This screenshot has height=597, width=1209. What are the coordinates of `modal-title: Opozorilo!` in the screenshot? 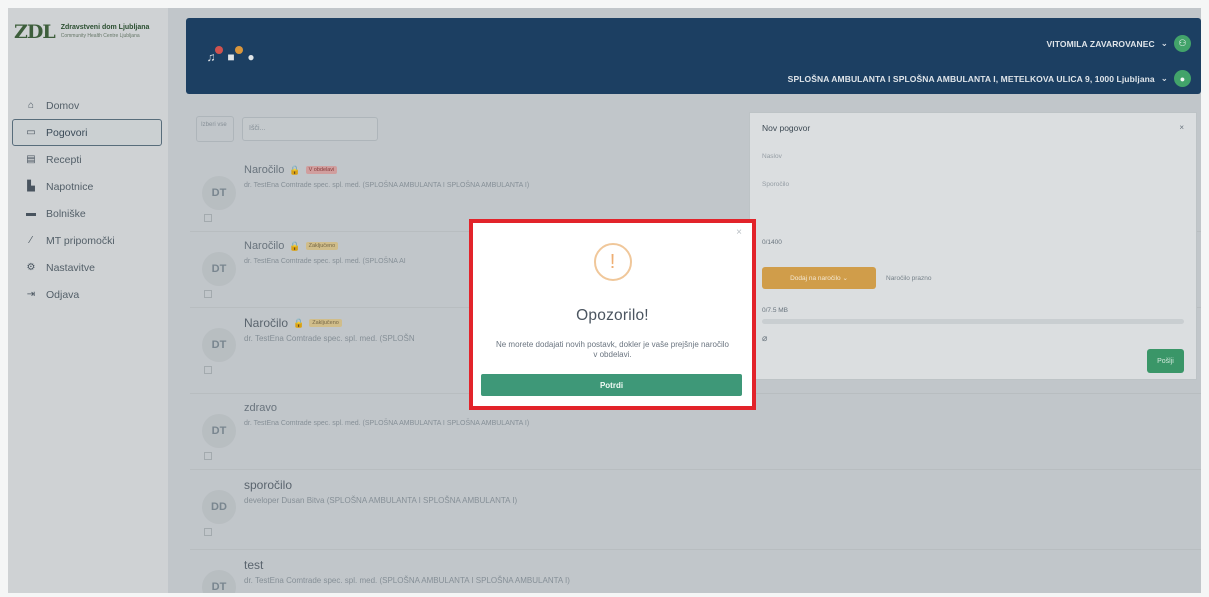 It's located at (612, 315).